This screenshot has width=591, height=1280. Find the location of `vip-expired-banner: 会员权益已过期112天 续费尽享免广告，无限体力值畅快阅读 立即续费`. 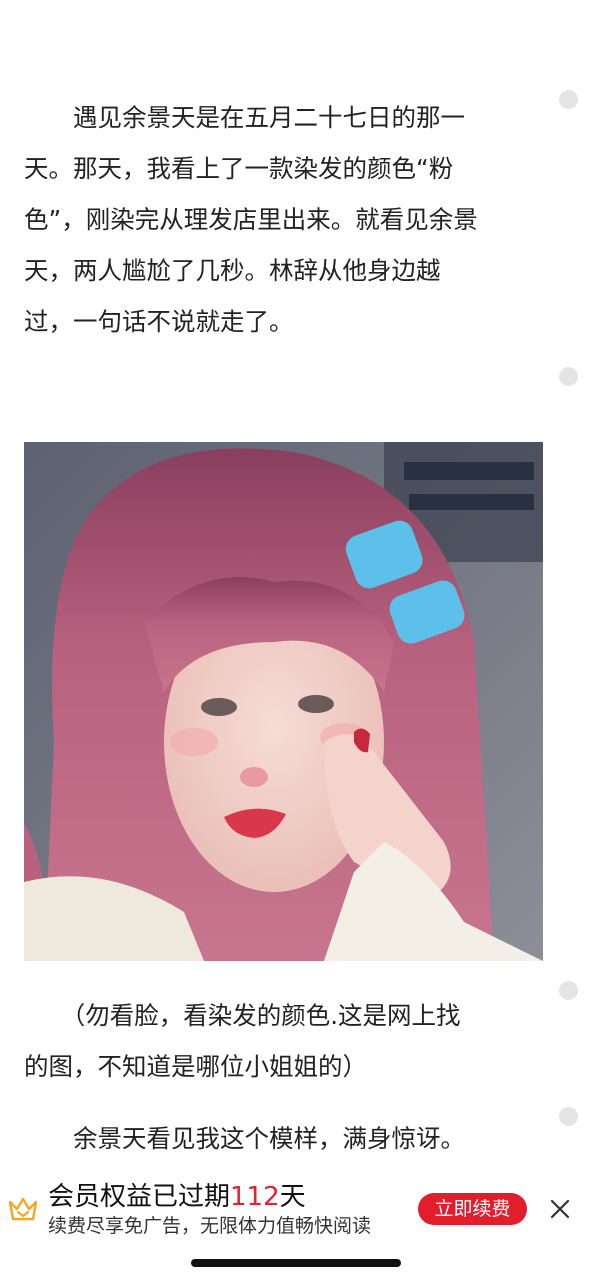

vip-expired-banner: 会员权益已过期112天 续费尽享免广告，无限体力值畅快阅读 立即续费 is located at coordinates (295, 1210).